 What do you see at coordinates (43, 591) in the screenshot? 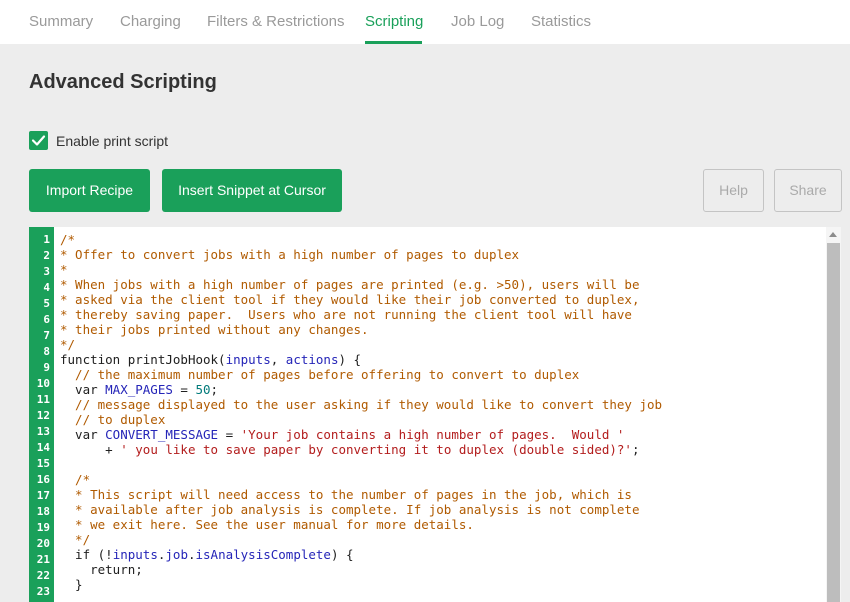
I see `line-number: 23` at bounding box center [43, 591].